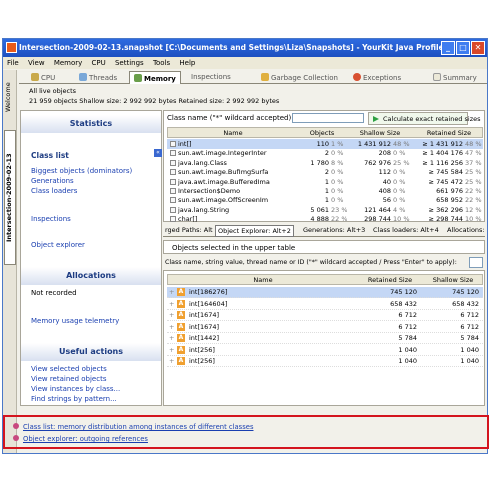  I want to click on row-retained: ≥ 745 584, so click(445, 172).